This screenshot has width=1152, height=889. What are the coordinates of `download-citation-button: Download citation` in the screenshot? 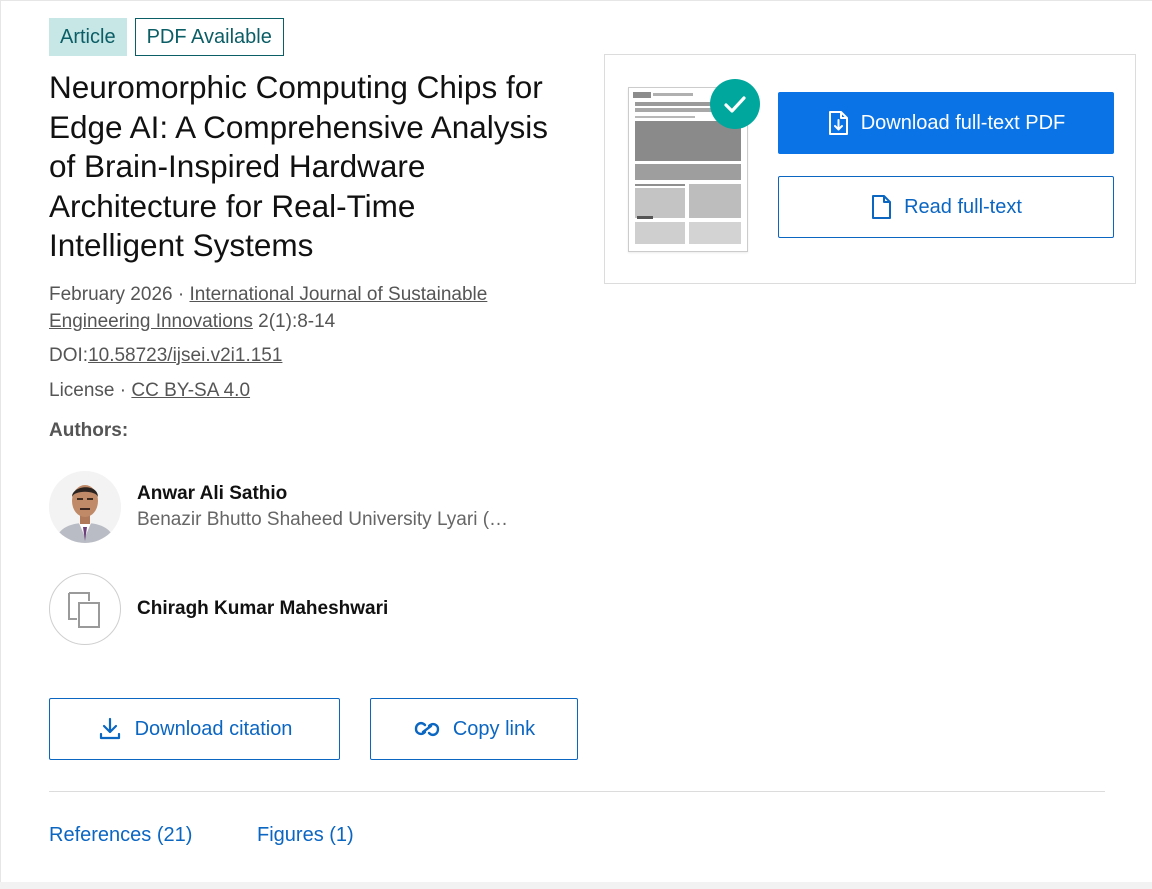 It's located at (194, 729).